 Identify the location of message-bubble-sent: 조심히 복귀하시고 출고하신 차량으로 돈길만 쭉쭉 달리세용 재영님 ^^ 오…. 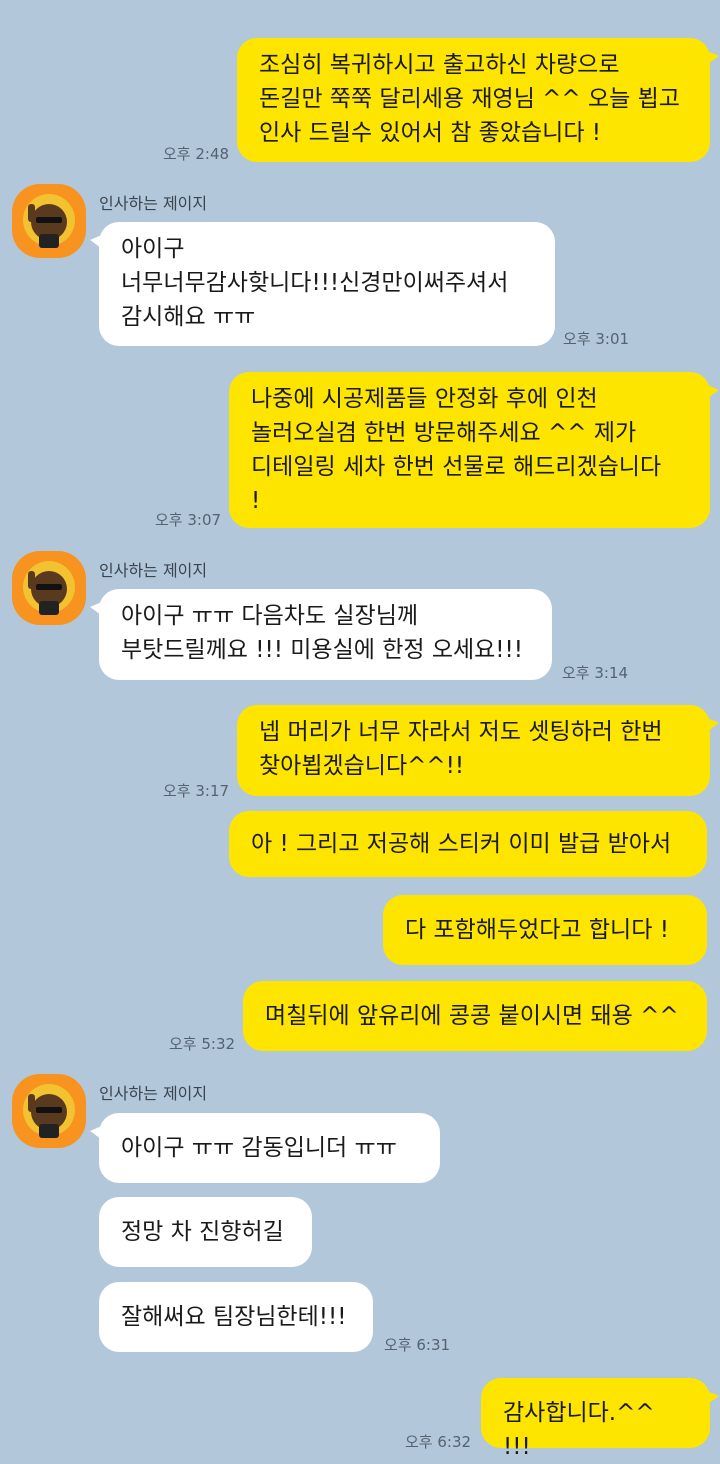
(478, 100).